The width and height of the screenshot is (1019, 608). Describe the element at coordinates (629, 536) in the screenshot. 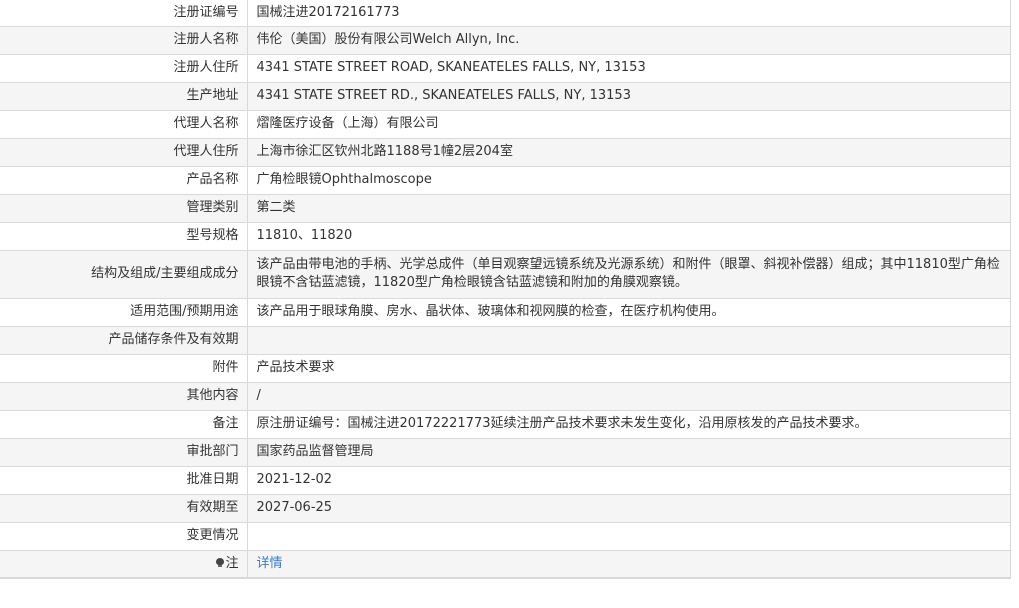

I see `value-change-status` at that location.